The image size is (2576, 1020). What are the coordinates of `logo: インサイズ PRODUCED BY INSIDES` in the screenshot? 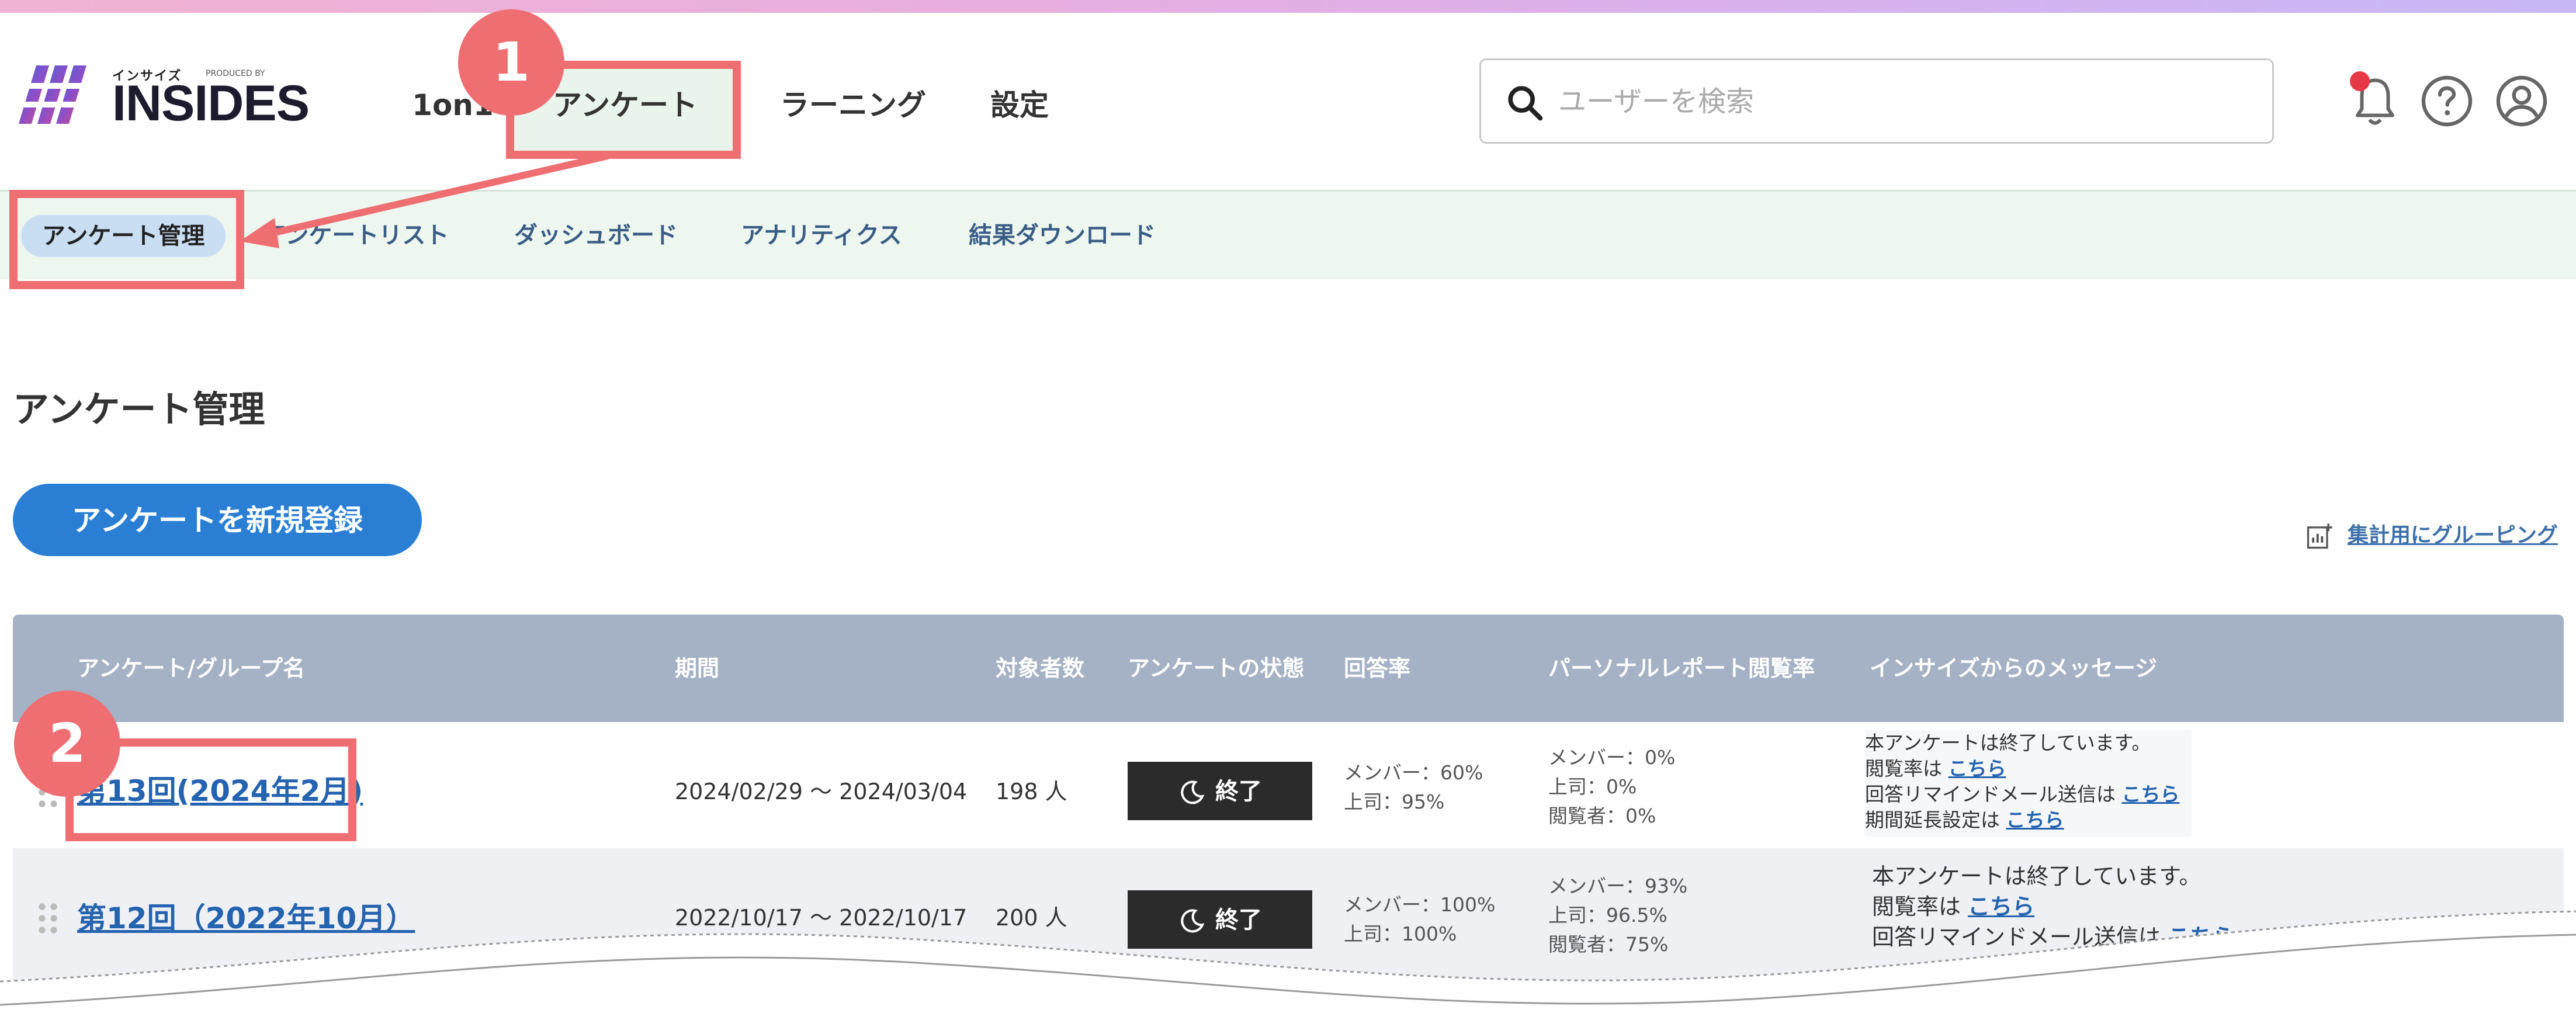 It's located at (168, 97).